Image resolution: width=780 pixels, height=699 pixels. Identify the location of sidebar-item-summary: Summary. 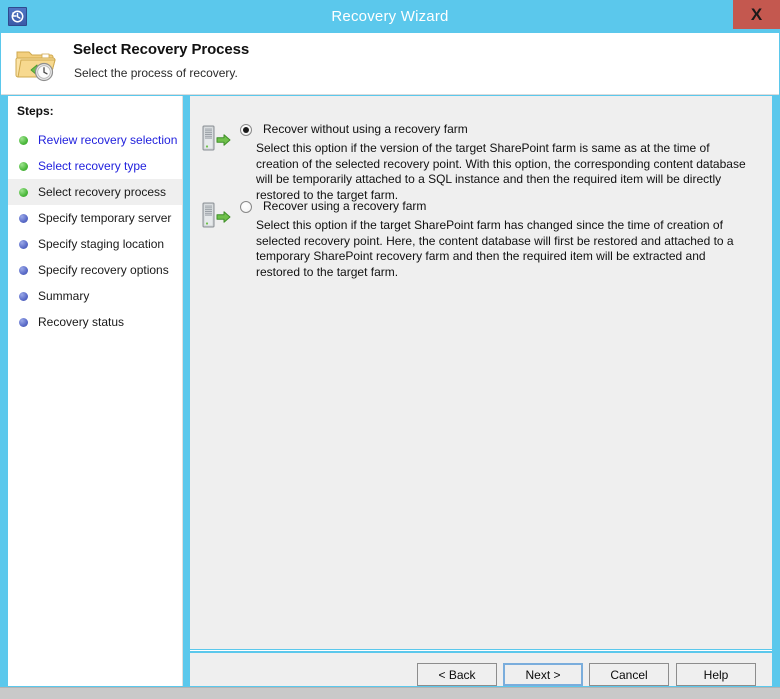
(95, 296).